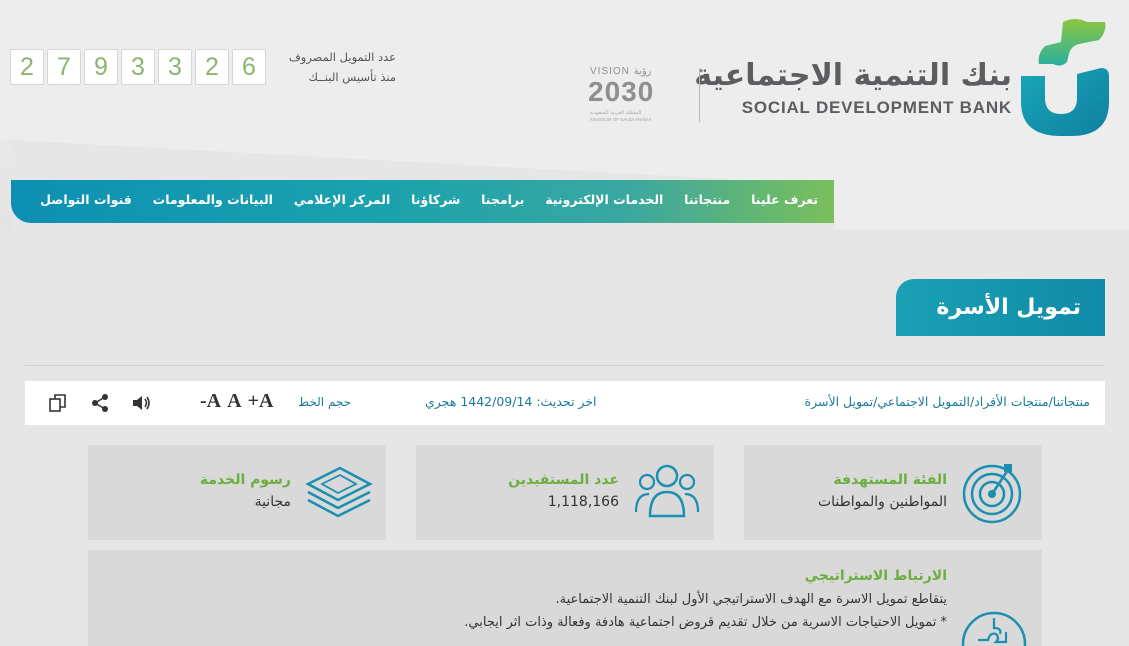 This screenshot has width=1129, height=646. Describe the element at coordinates (707, 202) in the screenshot. I see `nav-item-products: منتجاتنا` at that location.